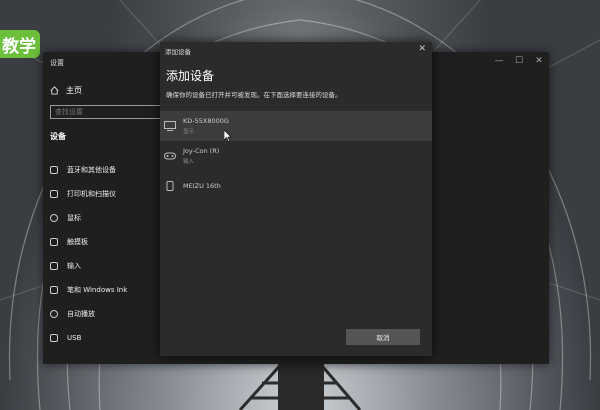 The image size is (600, 410). I want to click on mouse-cursor-icon, so click(228, 136).